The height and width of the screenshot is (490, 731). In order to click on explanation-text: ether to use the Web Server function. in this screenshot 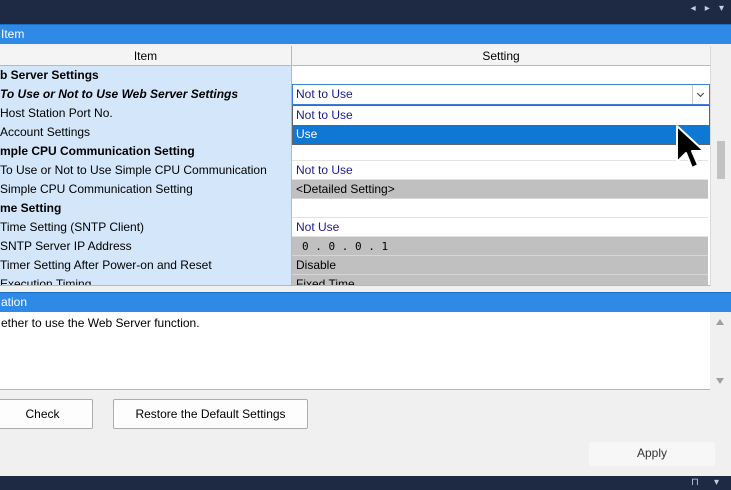, I will do `click(100, 323)`.